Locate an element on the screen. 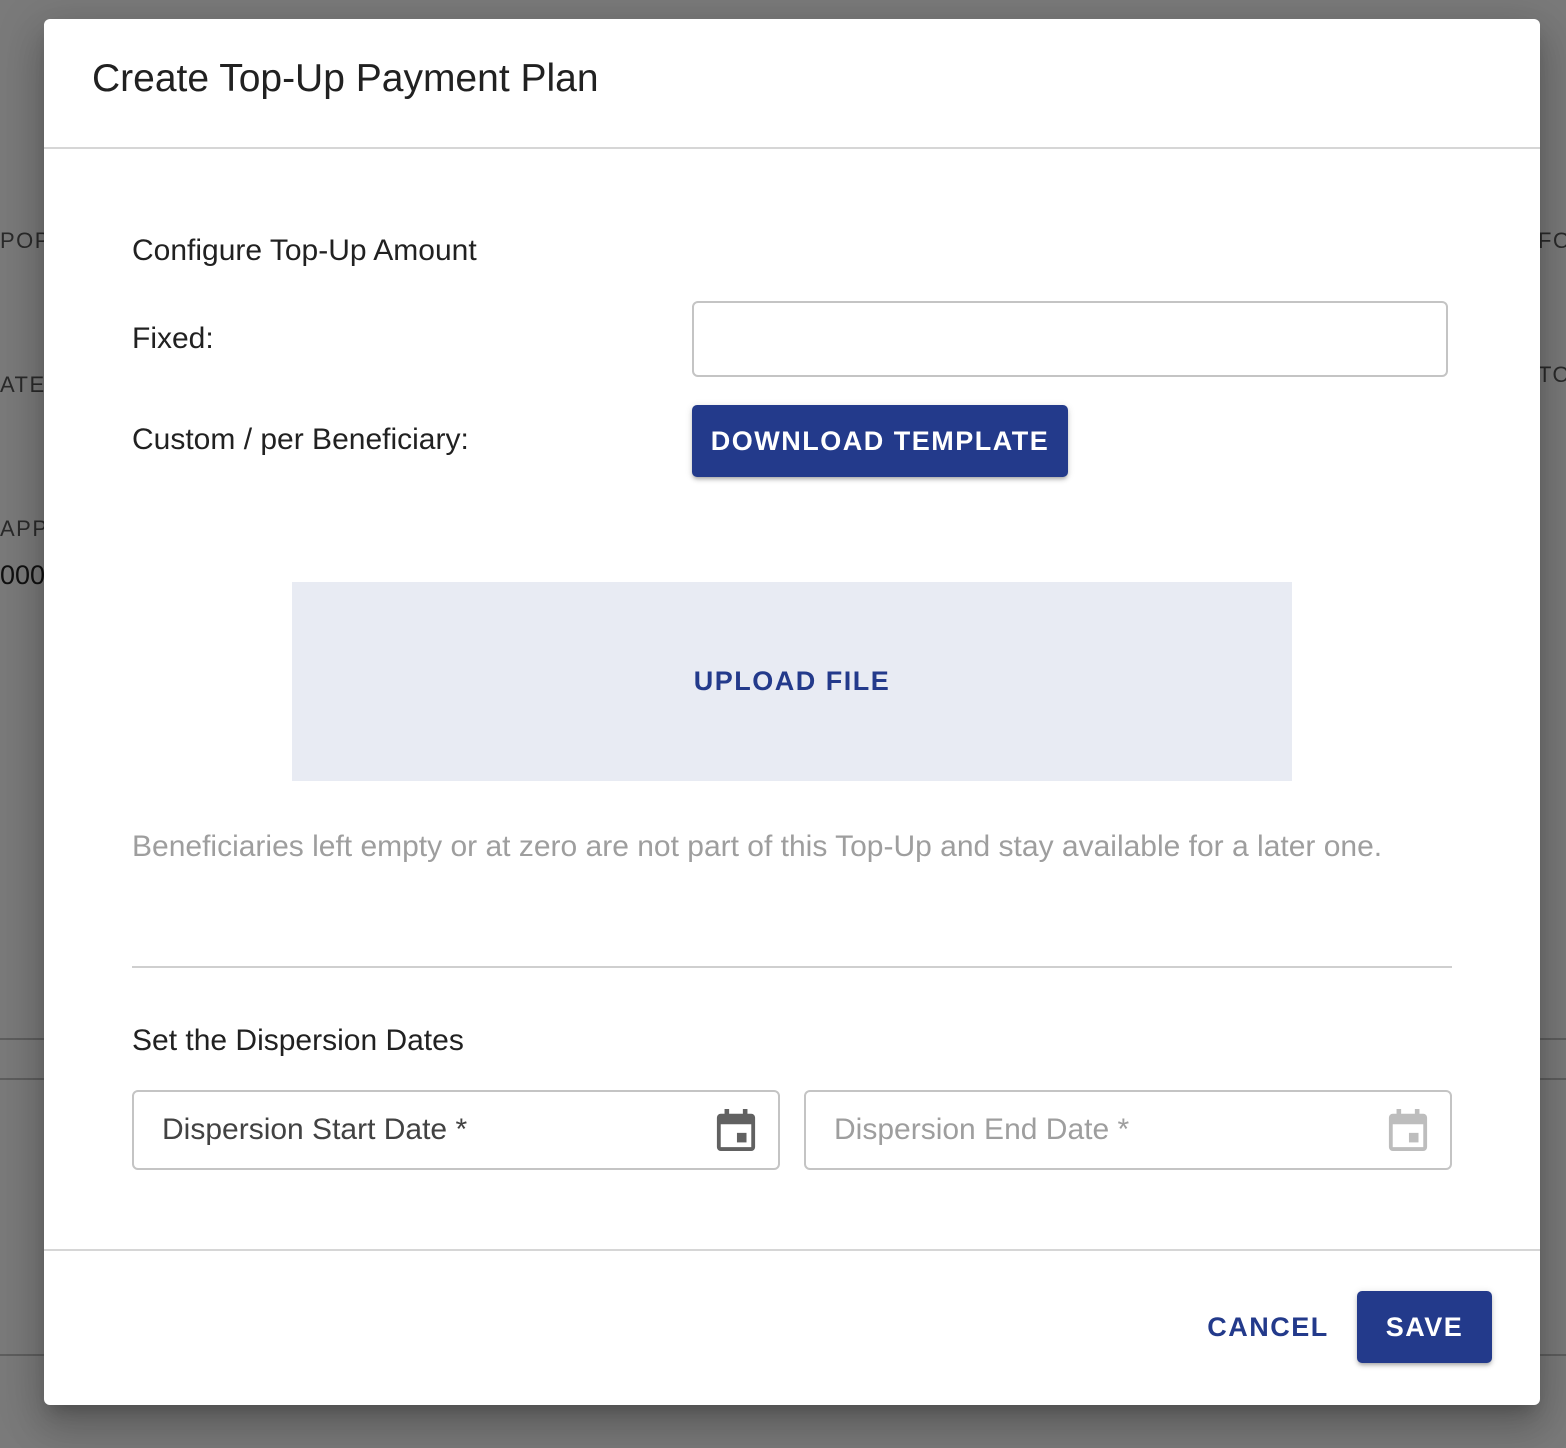 The height and width of the screenshot is (1448, 1566). custom-per-beneficiary-label: Custom / per Beneficiary: is located at coordinates (300, 439).